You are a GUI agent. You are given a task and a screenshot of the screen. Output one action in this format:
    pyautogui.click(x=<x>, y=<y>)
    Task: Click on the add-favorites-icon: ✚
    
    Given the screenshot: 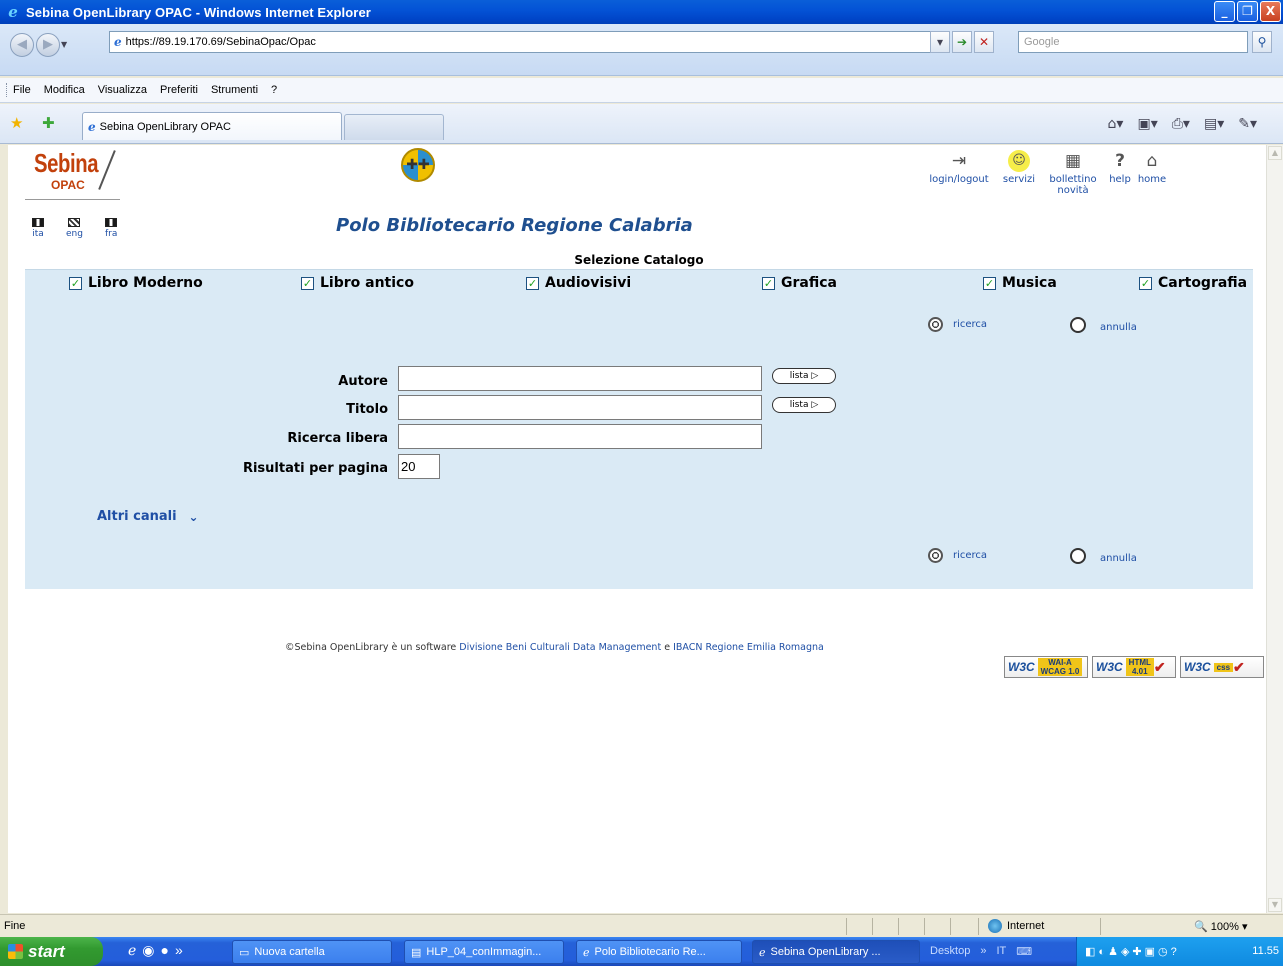 What is the action you would take?
    pyautogui.click(x=48, y=123)
    